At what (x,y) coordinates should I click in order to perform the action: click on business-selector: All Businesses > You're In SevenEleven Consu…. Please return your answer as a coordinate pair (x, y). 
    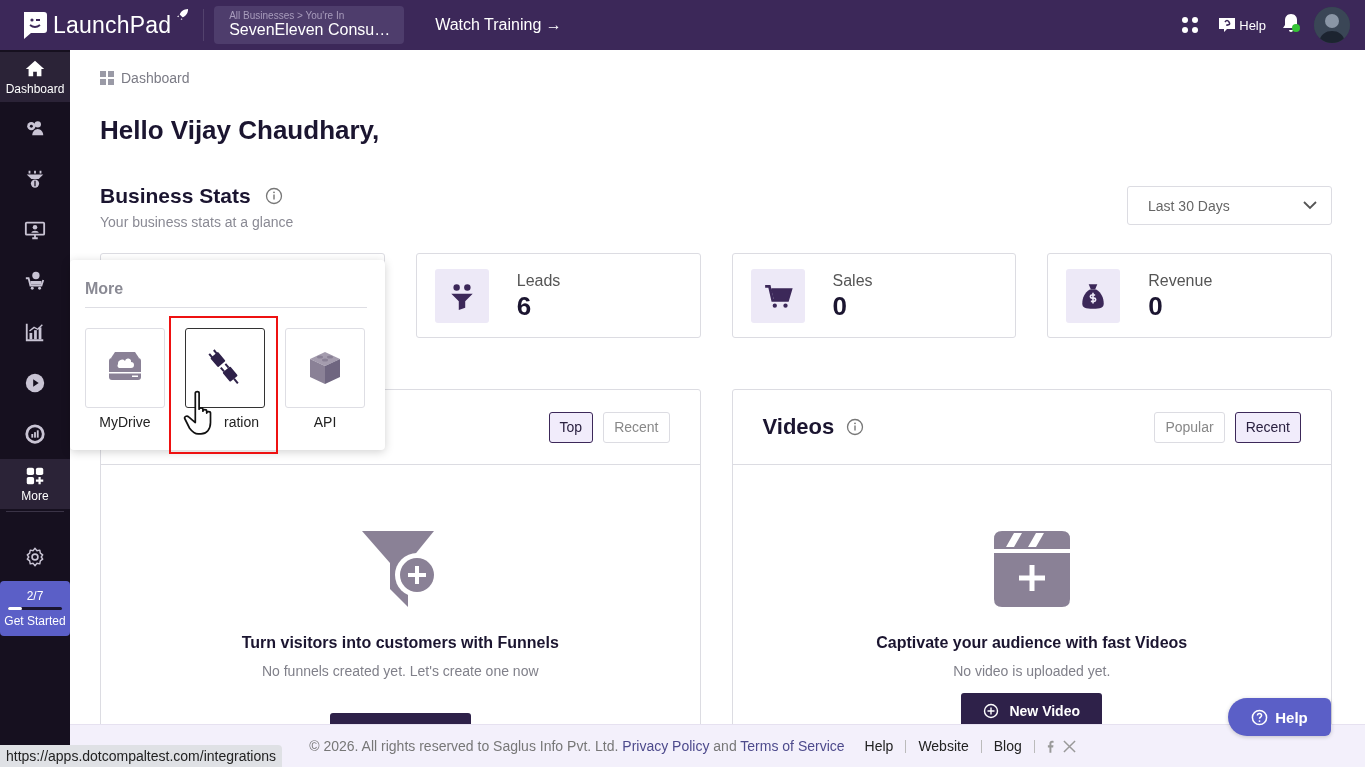
    Looking at the image, I should click on (309, 25).